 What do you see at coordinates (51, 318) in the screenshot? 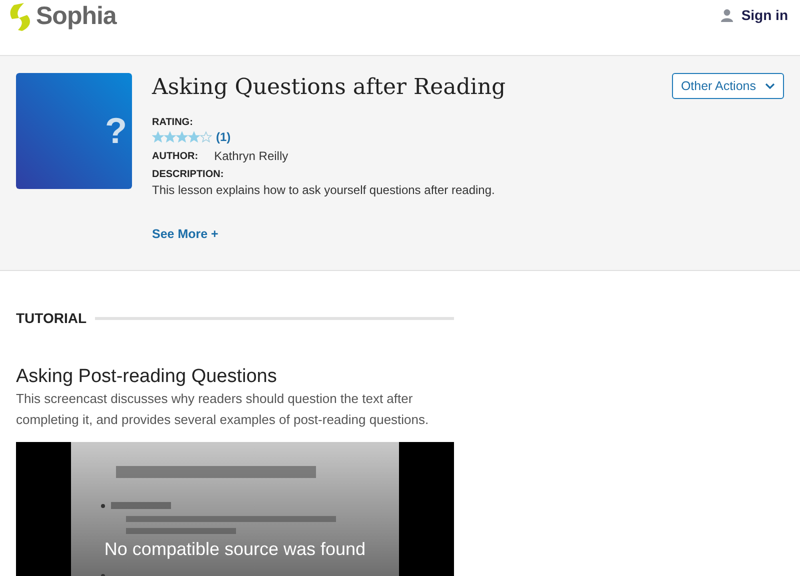
I see `section-label: TUTORIAL` at bounding box center [51, 318].